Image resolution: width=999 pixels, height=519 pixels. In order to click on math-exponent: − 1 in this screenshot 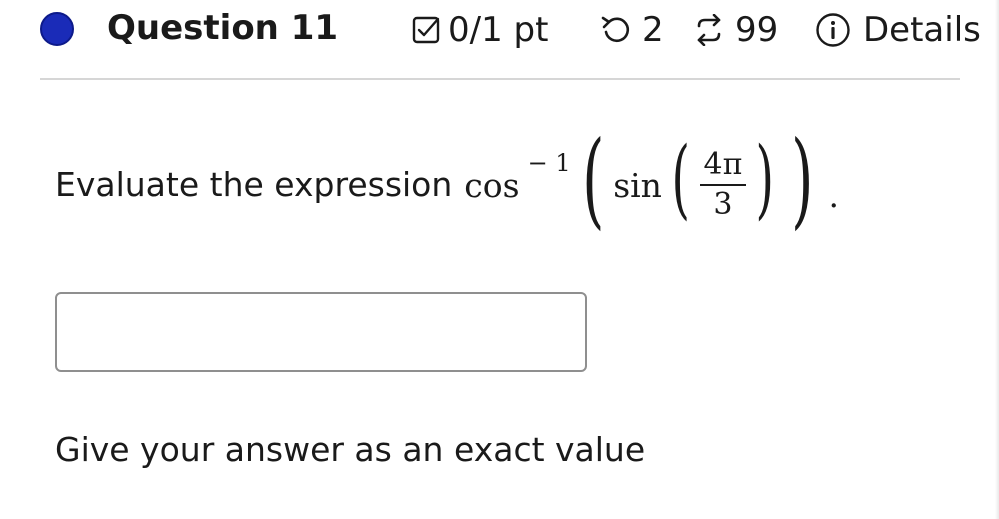, I will do `click(549, 163)`.